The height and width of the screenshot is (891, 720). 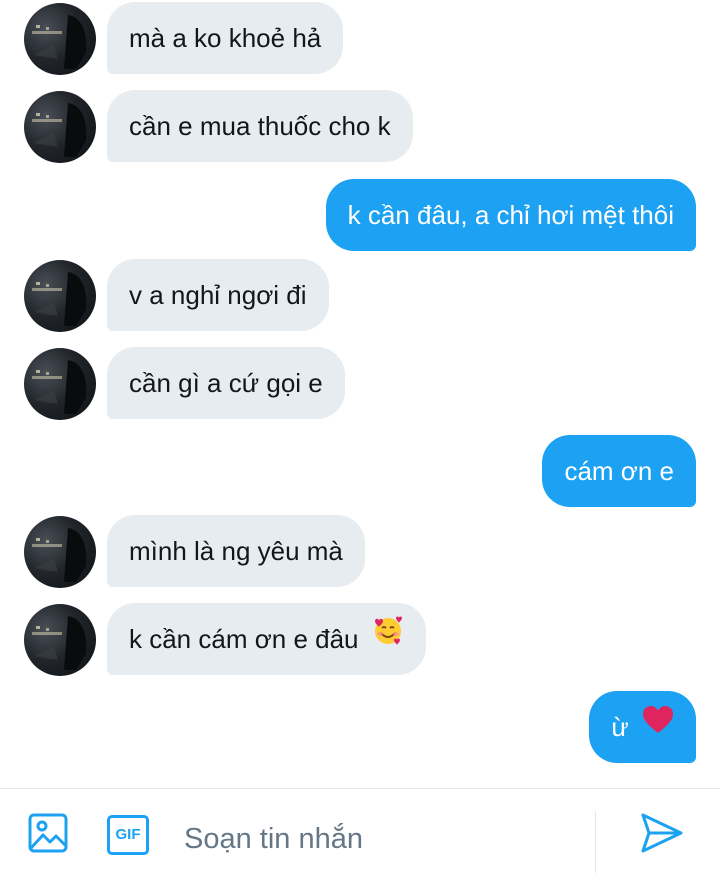 What do you see at coordinates (595, 842) in the screenshot?
I see `divider` at bounding box center [595, 842].